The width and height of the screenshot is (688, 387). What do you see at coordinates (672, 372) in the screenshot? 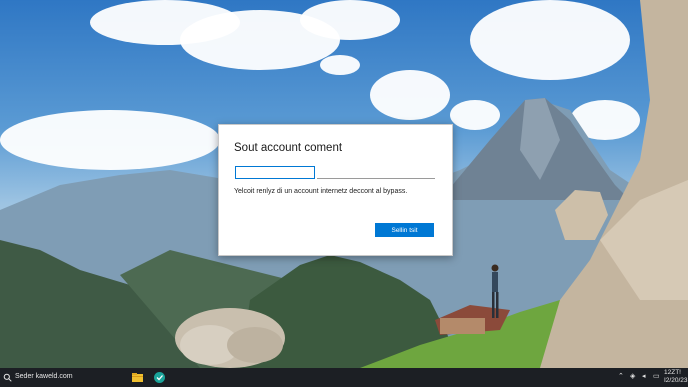
I see `clock-time: 12ZT!` at bounding box center [672, 372].